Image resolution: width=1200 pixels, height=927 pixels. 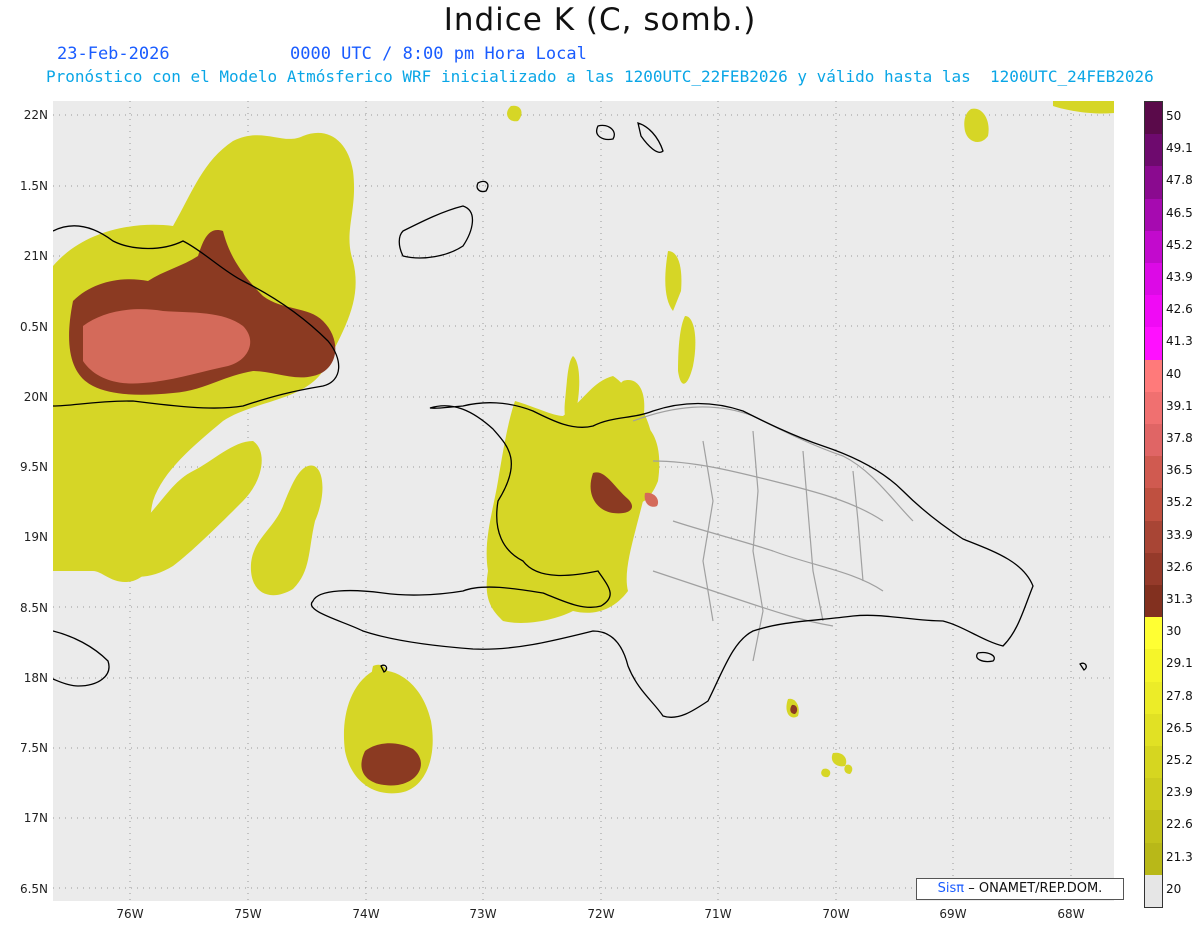 What do you see at coordinates (1179, 438) in the screenshot?
I see `color-scale-label: 37.8` at bounding box center [1179, 438].